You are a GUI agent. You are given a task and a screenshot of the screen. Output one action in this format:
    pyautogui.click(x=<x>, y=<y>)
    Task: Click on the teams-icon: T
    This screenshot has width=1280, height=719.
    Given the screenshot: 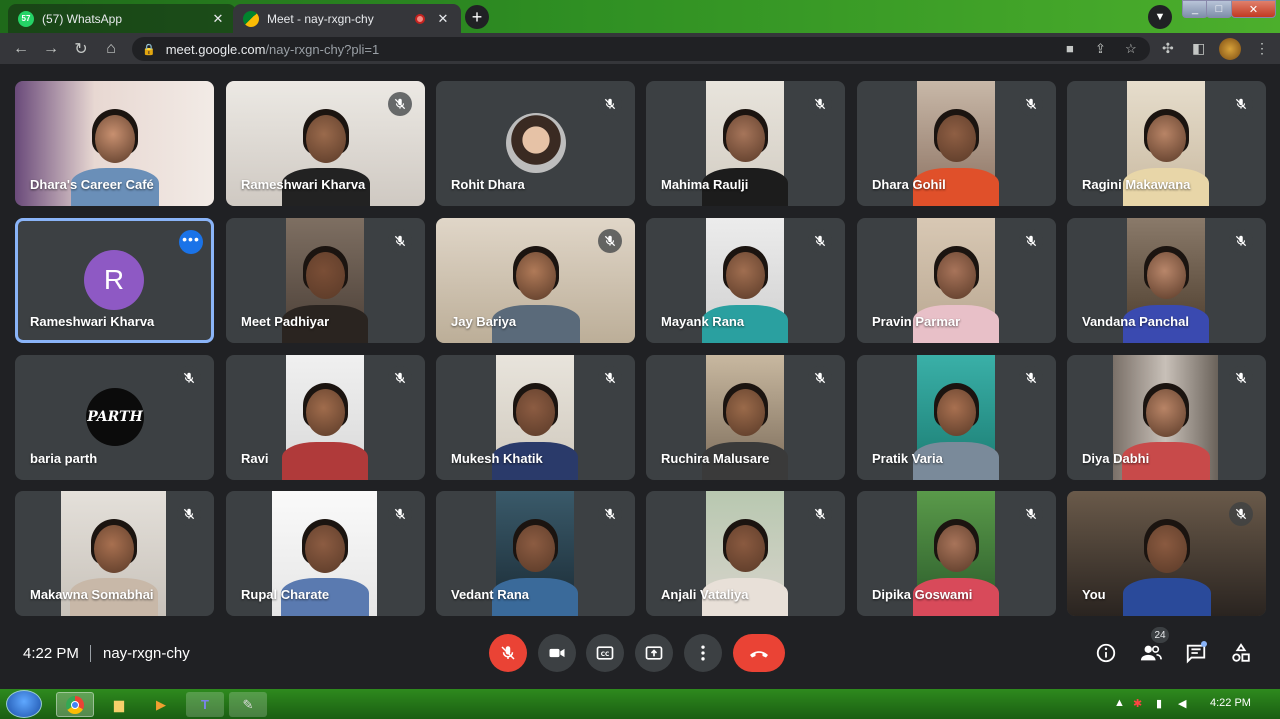 What is the action you would take?
    pyautogui.click(x=205, y=704)
    